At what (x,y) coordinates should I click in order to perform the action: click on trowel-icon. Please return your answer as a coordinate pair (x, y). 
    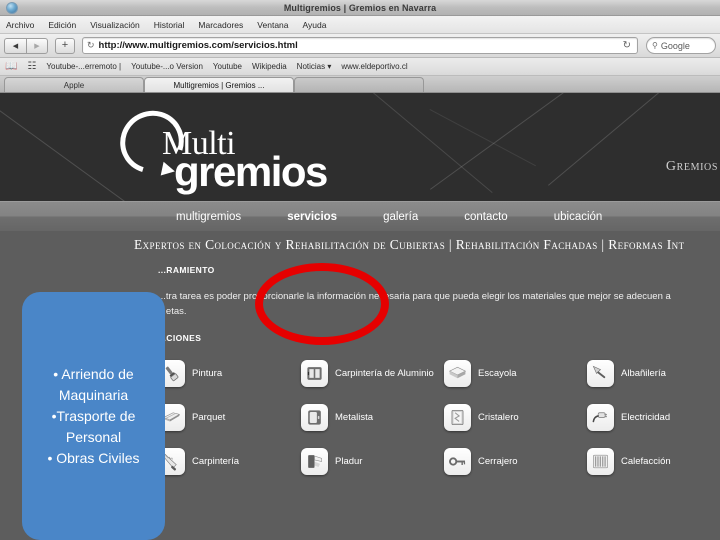
    Looking at the image, I should click on (600, 373).